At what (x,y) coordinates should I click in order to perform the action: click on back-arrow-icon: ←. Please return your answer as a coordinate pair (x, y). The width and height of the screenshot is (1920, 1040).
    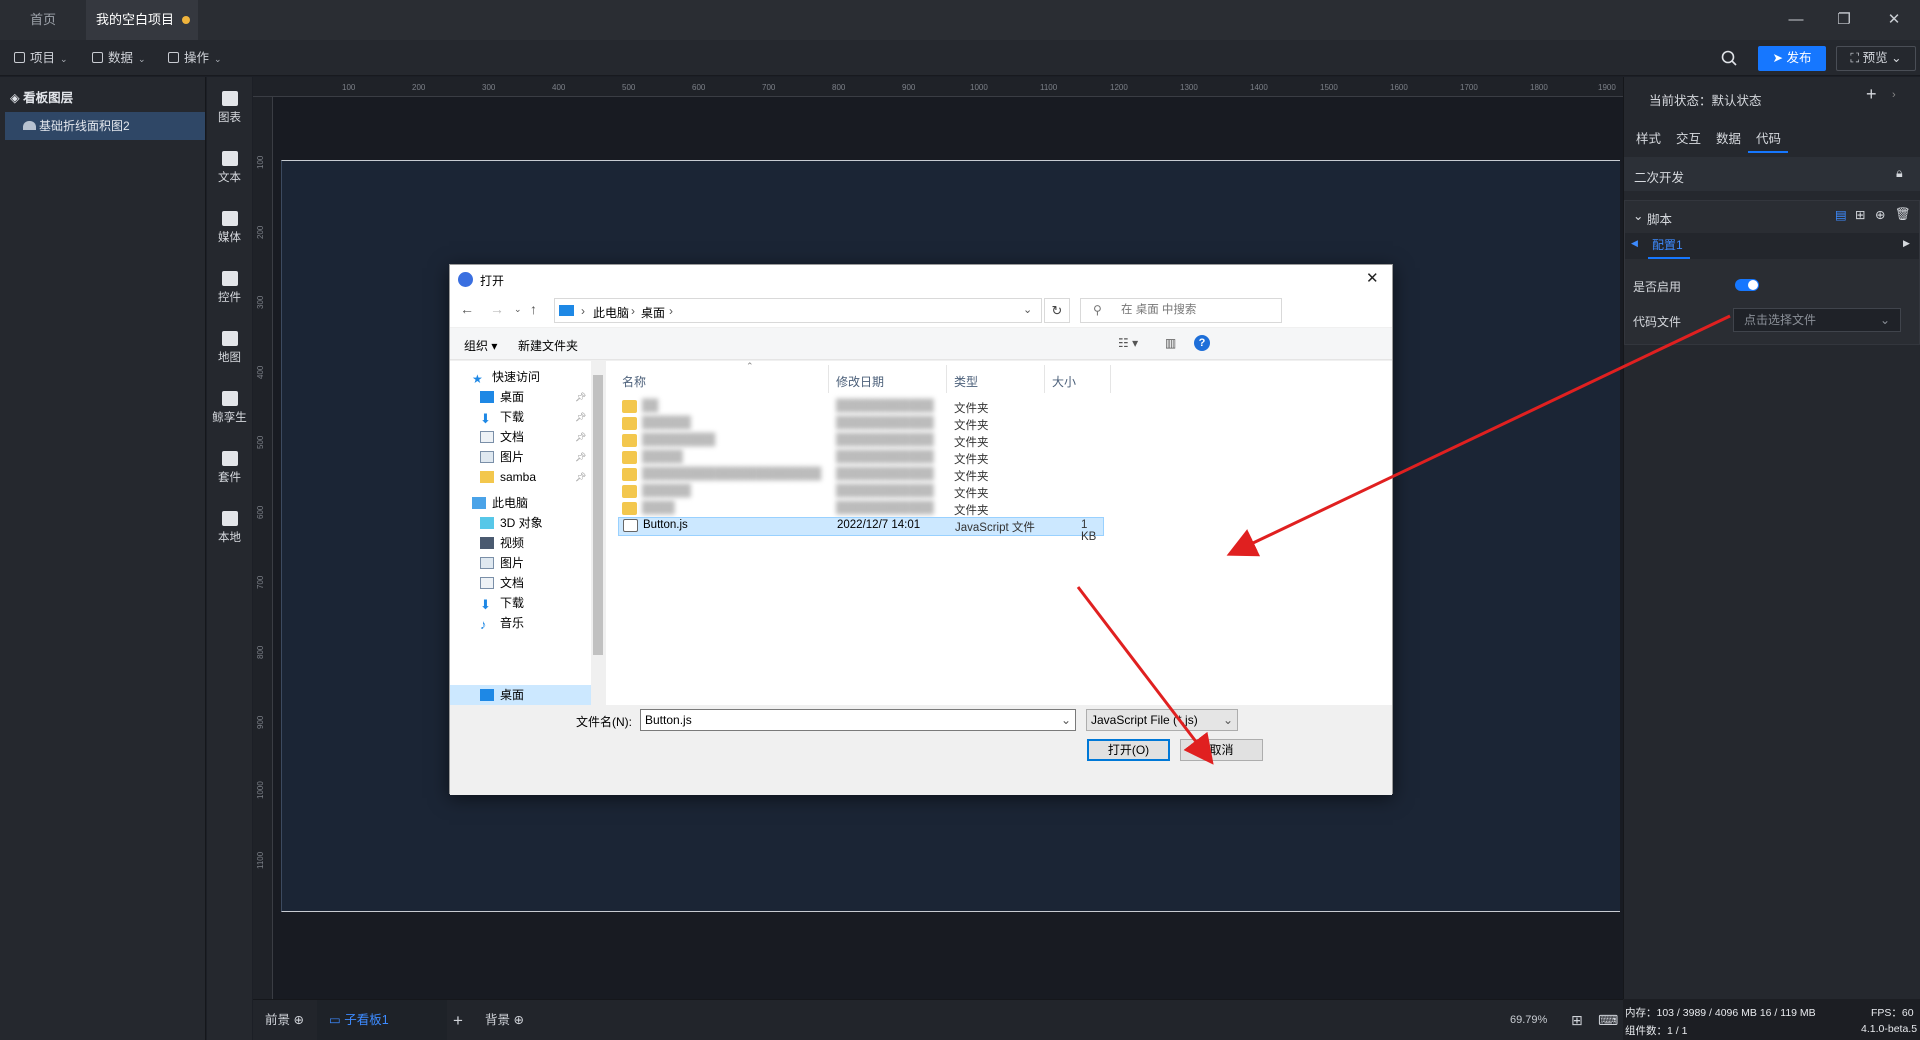
    Looking at the image, I should click on (467, 309).